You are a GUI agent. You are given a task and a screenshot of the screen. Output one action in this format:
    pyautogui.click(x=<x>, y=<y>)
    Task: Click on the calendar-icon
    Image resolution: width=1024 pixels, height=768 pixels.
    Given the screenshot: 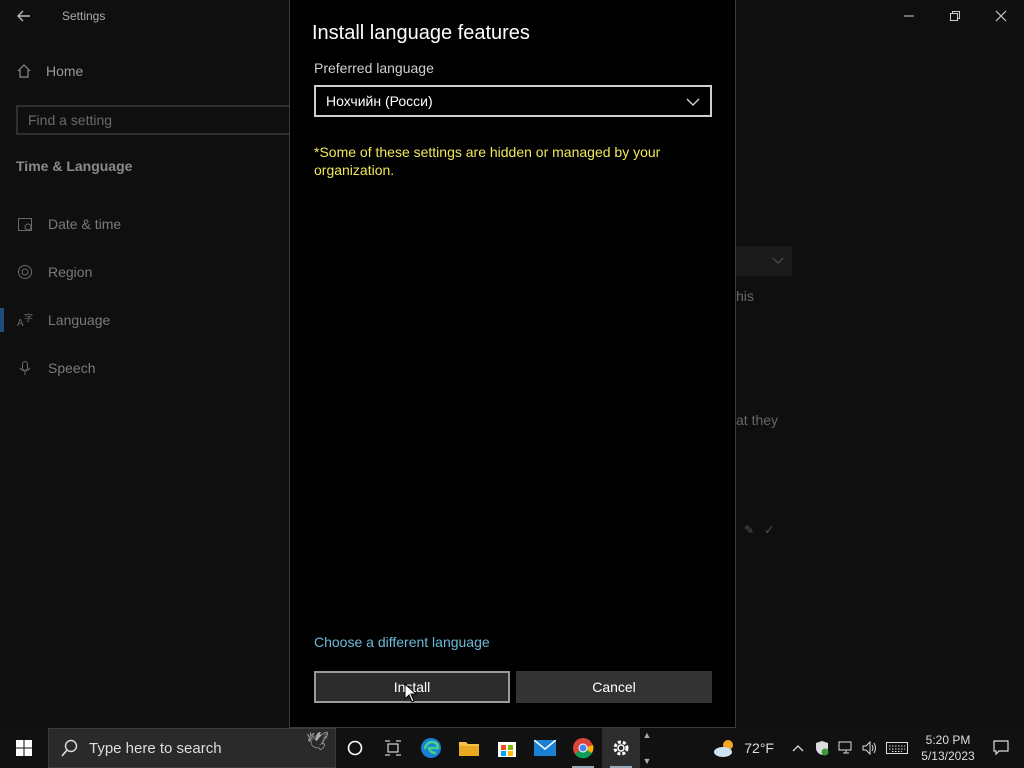 What is the action you would take?
    pyautogui.click(x=25, y=224)
    